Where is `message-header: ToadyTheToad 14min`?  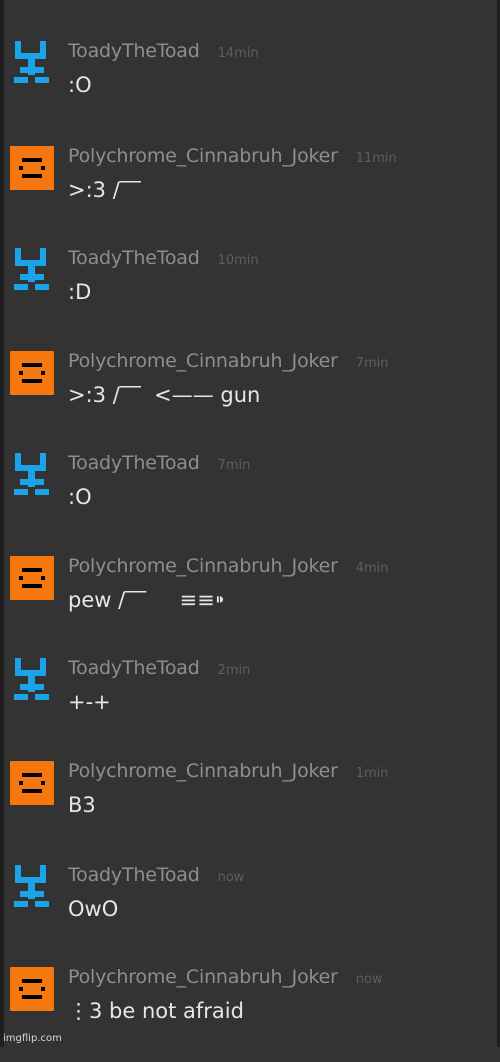 message-header: ToadyTheToad 14min is located at coordinates (163, 52).